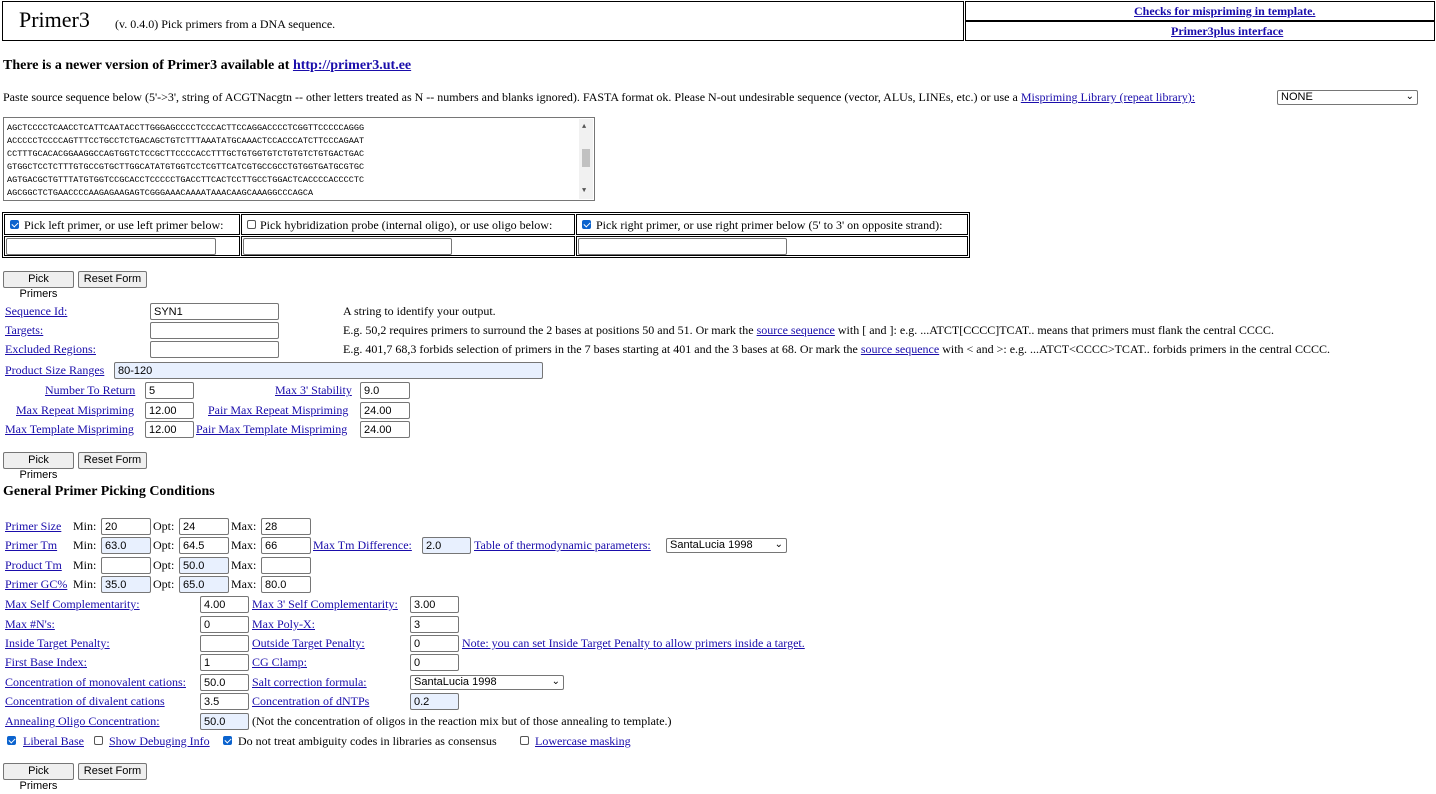 The image size is (1436, 794). What do you see at coordinates (38, 466) in the screenshot?
I see `pick-primers-button-2: Pick Primers` at bounding box center [38, 466].